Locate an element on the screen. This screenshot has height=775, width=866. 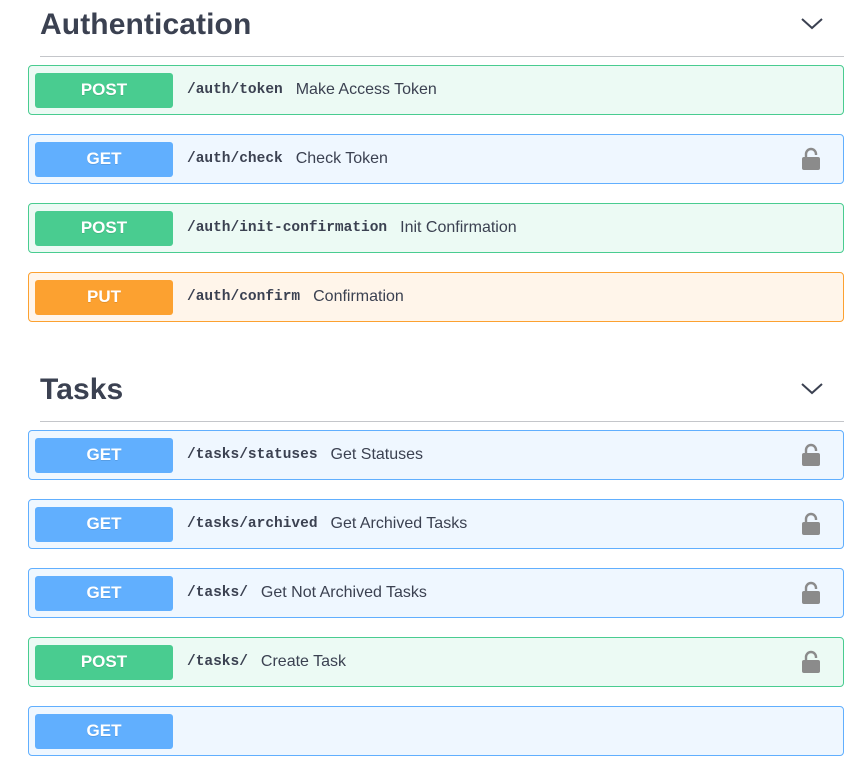
method-badge: PUT is located at coordinates (104, 297).